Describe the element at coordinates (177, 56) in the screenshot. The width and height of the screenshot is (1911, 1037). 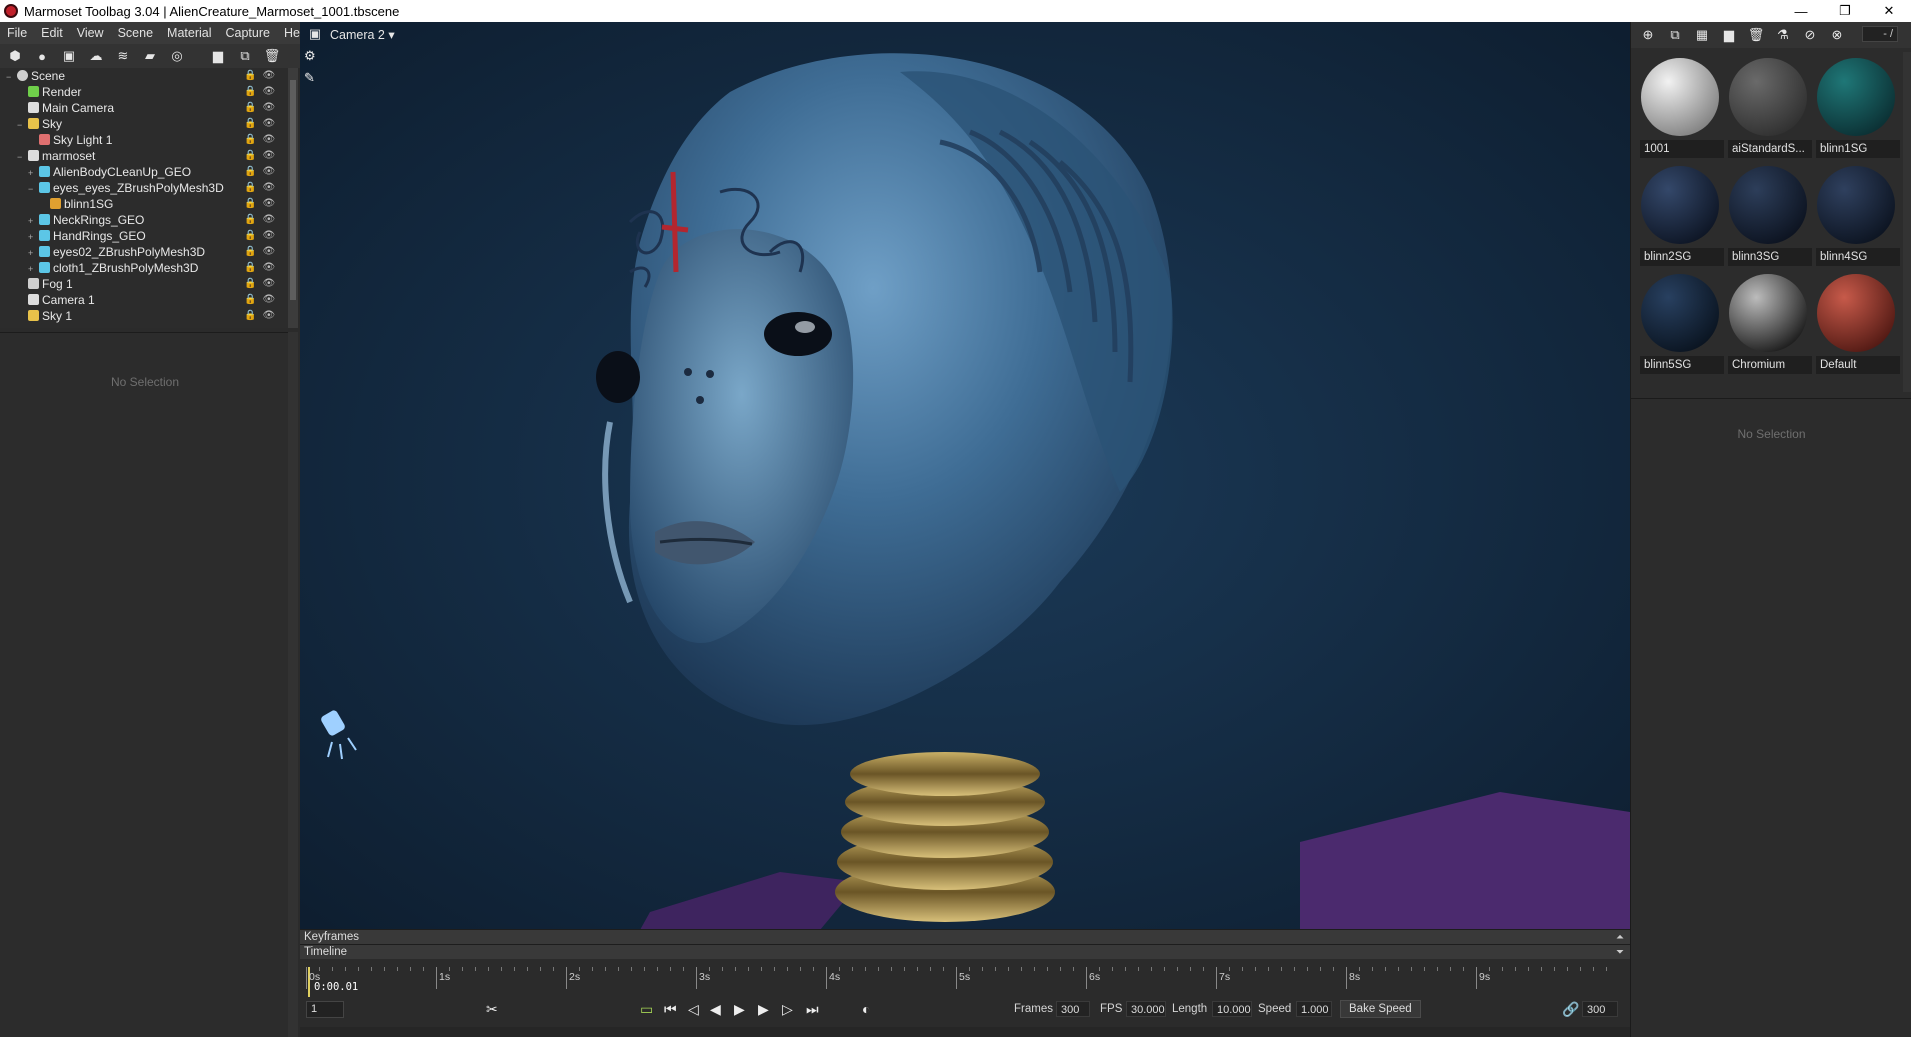
I see `add-turntable-icon: ◎` at that location.